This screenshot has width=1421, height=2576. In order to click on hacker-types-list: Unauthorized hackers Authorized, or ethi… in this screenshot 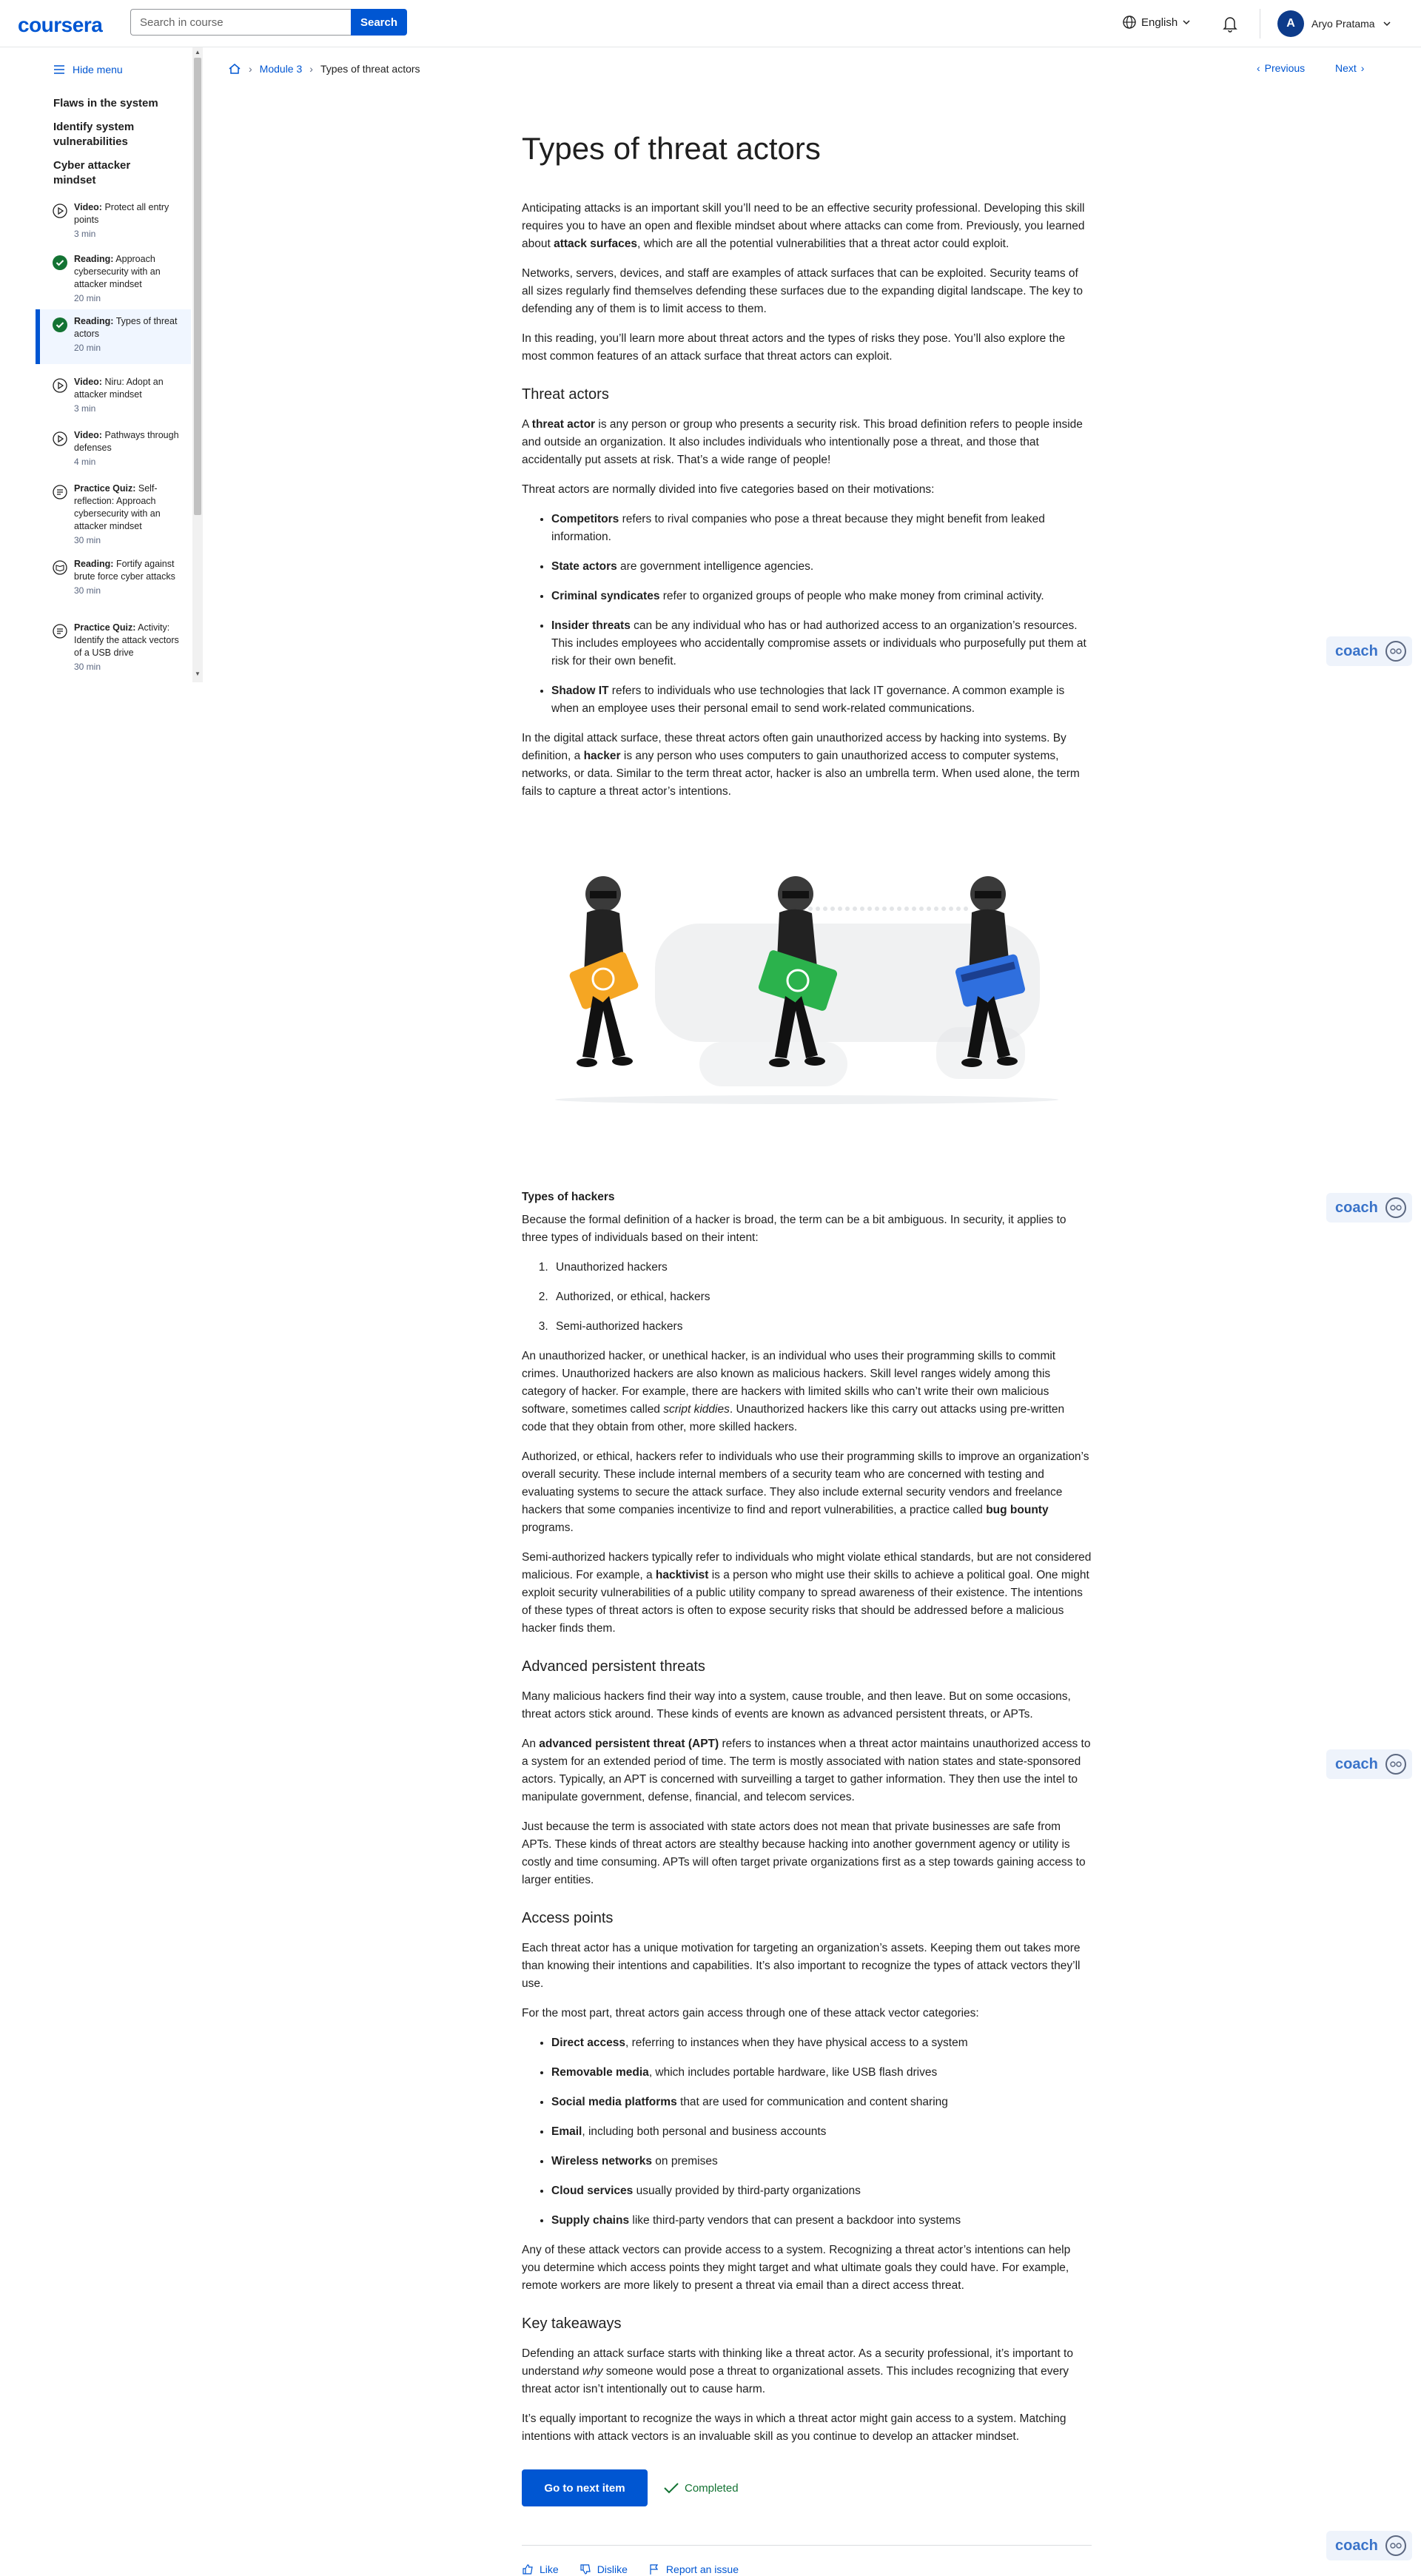, I will do `click(821, 1297)`.